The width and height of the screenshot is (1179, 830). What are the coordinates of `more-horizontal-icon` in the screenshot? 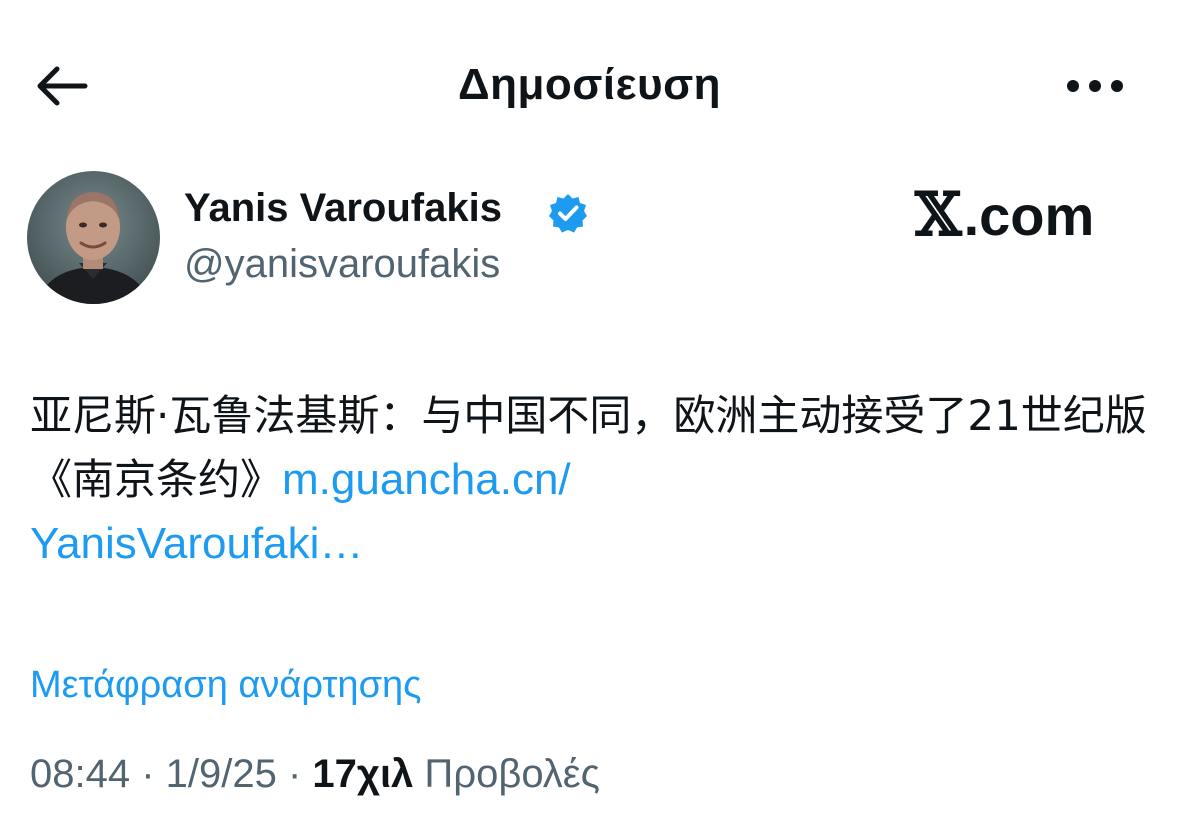 It's located at (1095, 86).